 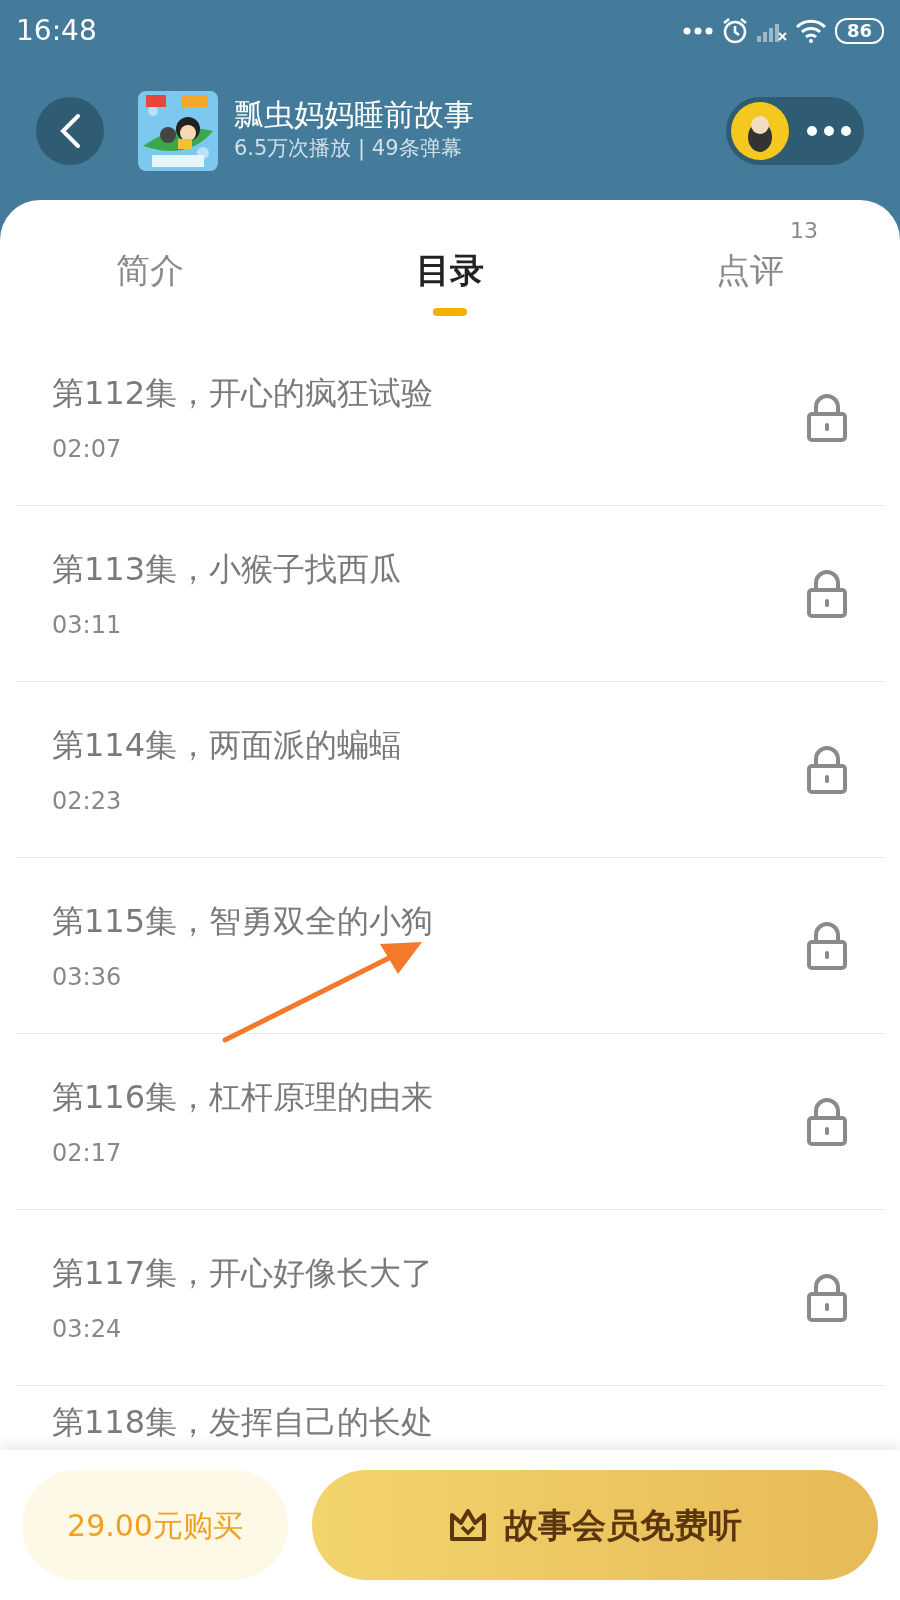 I want to click on episode-row: 第113集，小猴子找西瓜 03:11, so click(x=450, y=594).